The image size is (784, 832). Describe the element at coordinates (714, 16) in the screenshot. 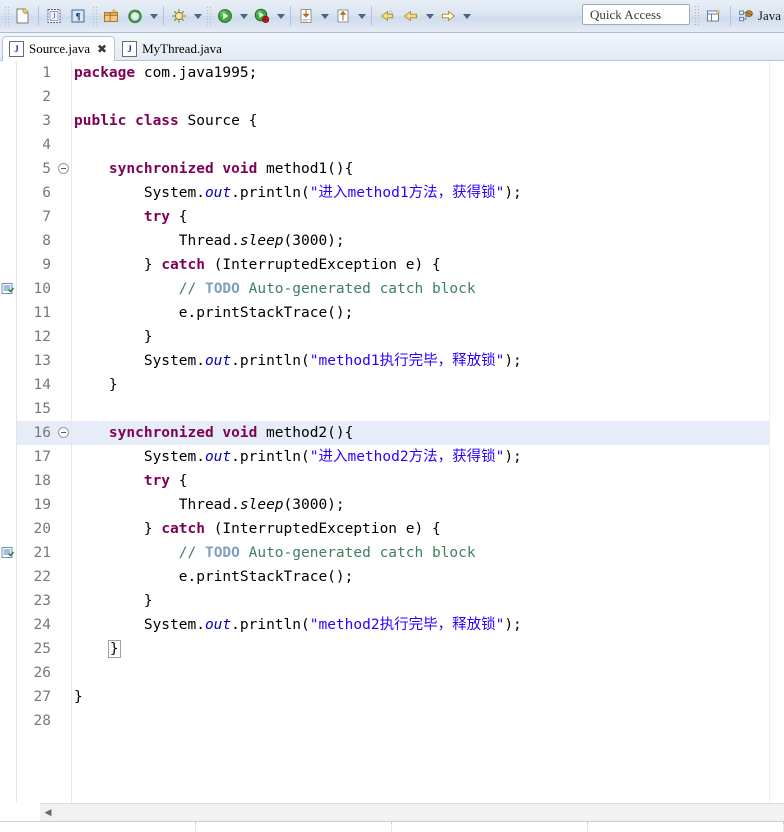

I see `open-perspective-icon` at that location.